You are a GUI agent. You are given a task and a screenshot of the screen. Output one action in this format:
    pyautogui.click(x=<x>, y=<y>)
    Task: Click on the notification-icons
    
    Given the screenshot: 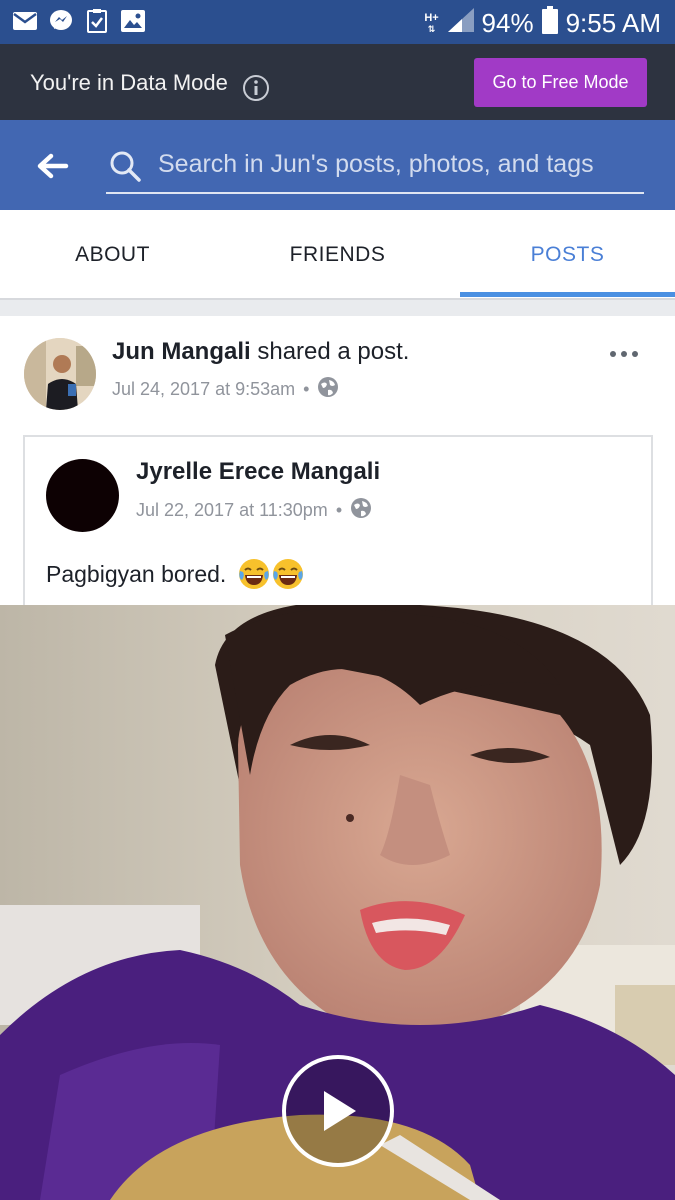 What is the action you would take?
    pyautogui.click(x=79, y=21)
    